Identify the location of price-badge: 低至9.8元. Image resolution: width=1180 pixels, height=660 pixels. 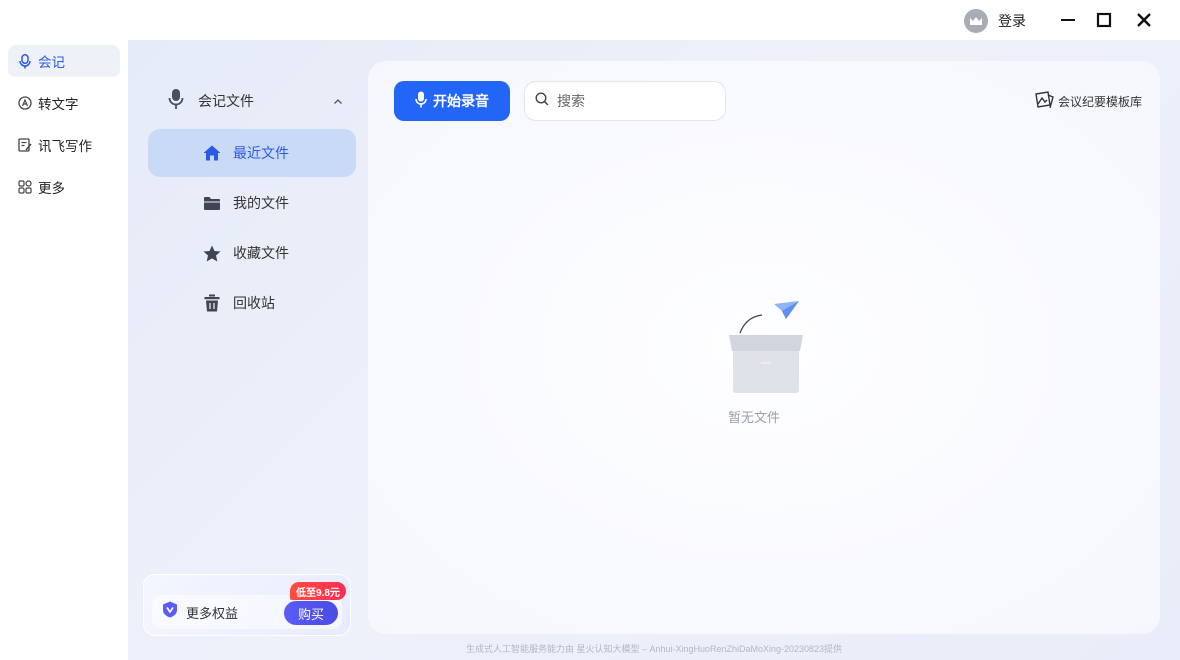
(318, 591).